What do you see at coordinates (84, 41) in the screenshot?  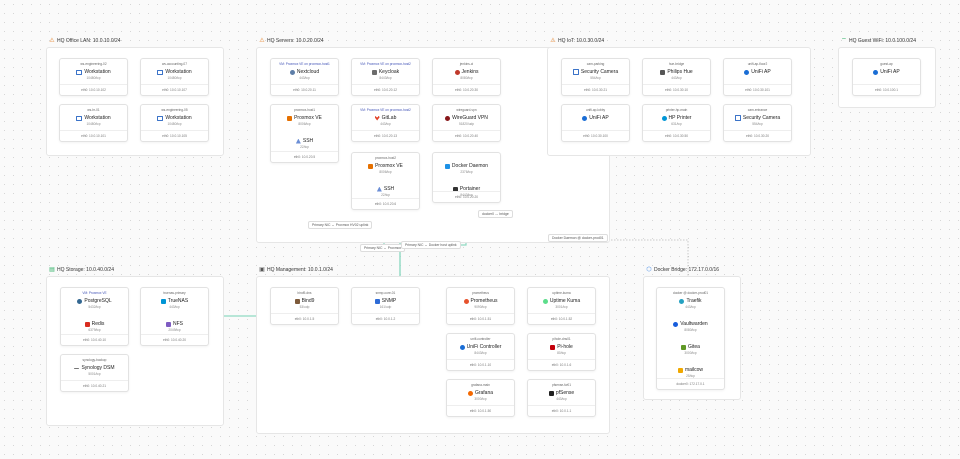 I see `zone-title: ⚠ HQ Office LAN: 10.0.10.0/24` at bounding box center [84, 41].